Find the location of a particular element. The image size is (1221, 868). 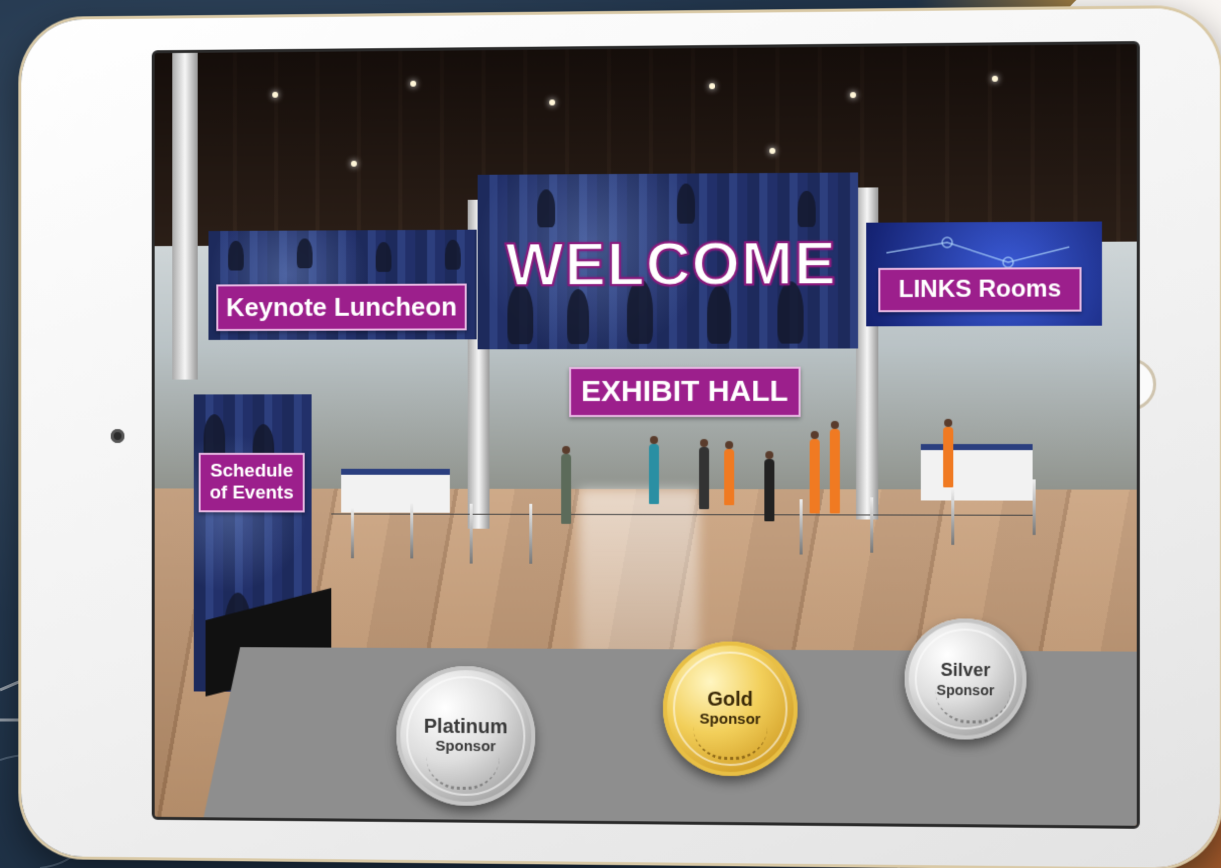

schedule-of-events-link: Schedule of Events is located at coordinates (251, 482).